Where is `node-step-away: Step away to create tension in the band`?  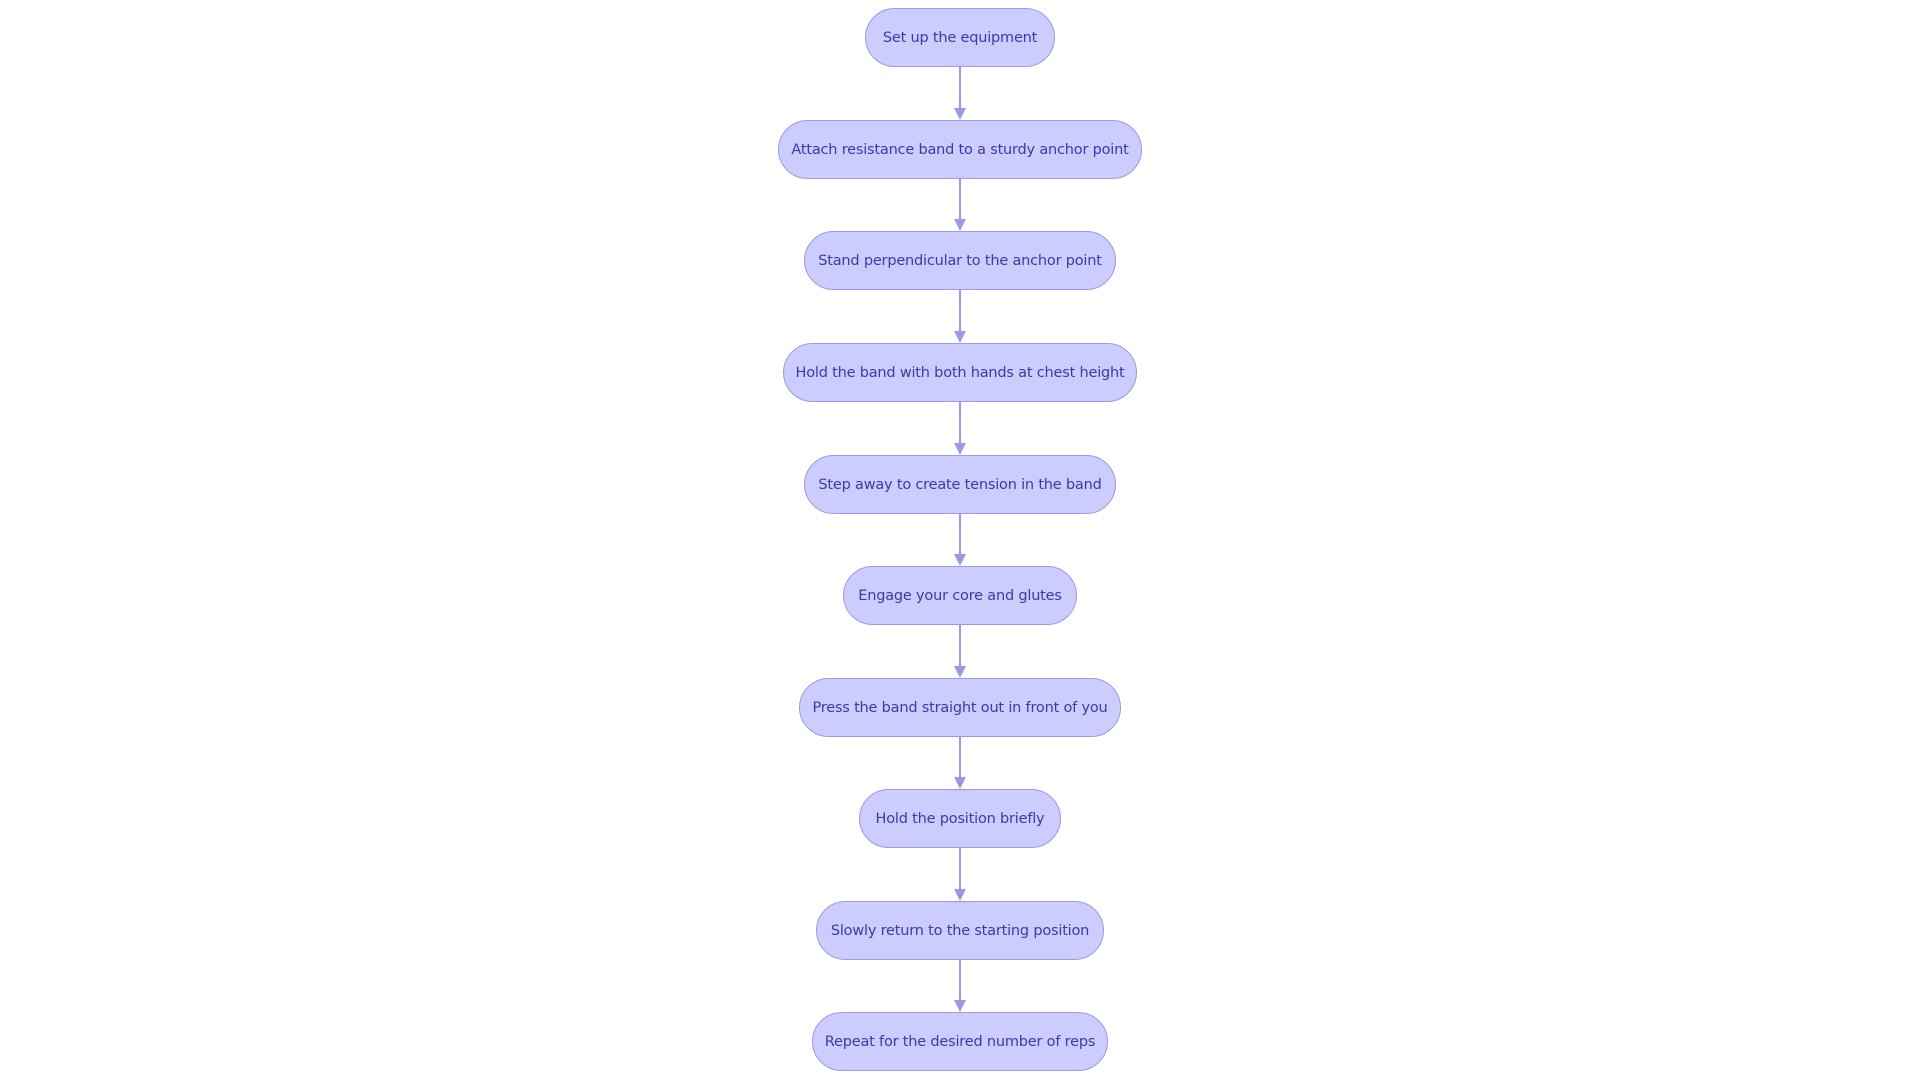
node-step-away: Step away to create tension in the band is located at coordinates (960, 484).